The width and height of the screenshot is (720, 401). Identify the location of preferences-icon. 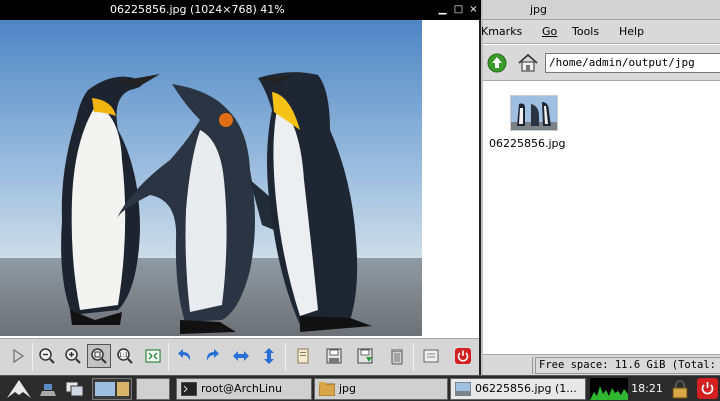
(431, 356).